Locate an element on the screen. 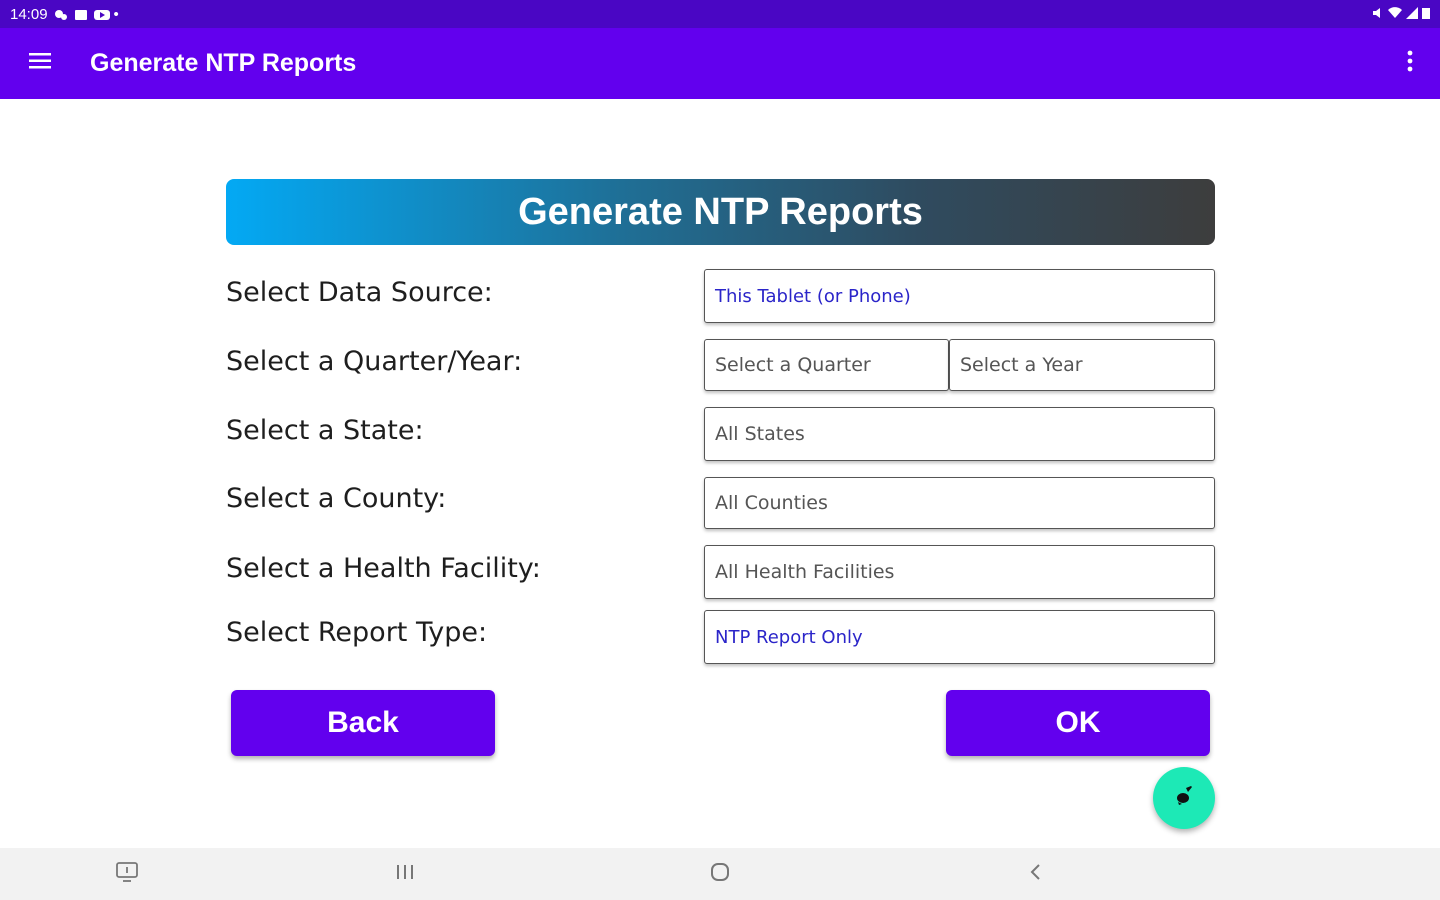 The height and width of the screenshot is (900, 1440). report-type-select: NTP Report Only is located at coordinates (959, 637).